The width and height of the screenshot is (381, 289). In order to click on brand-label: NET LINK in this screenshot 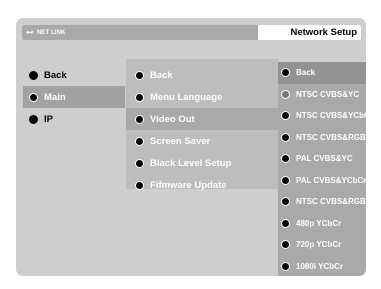, I will do `click(51, 32)`.